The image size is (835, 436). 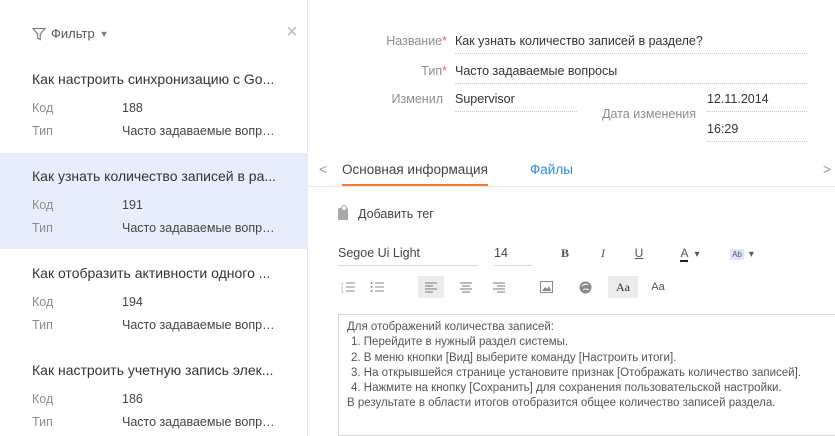 I want to click on editor-line: 1. Перейдите в нужный раздел системы., so click(x=460, y=342).